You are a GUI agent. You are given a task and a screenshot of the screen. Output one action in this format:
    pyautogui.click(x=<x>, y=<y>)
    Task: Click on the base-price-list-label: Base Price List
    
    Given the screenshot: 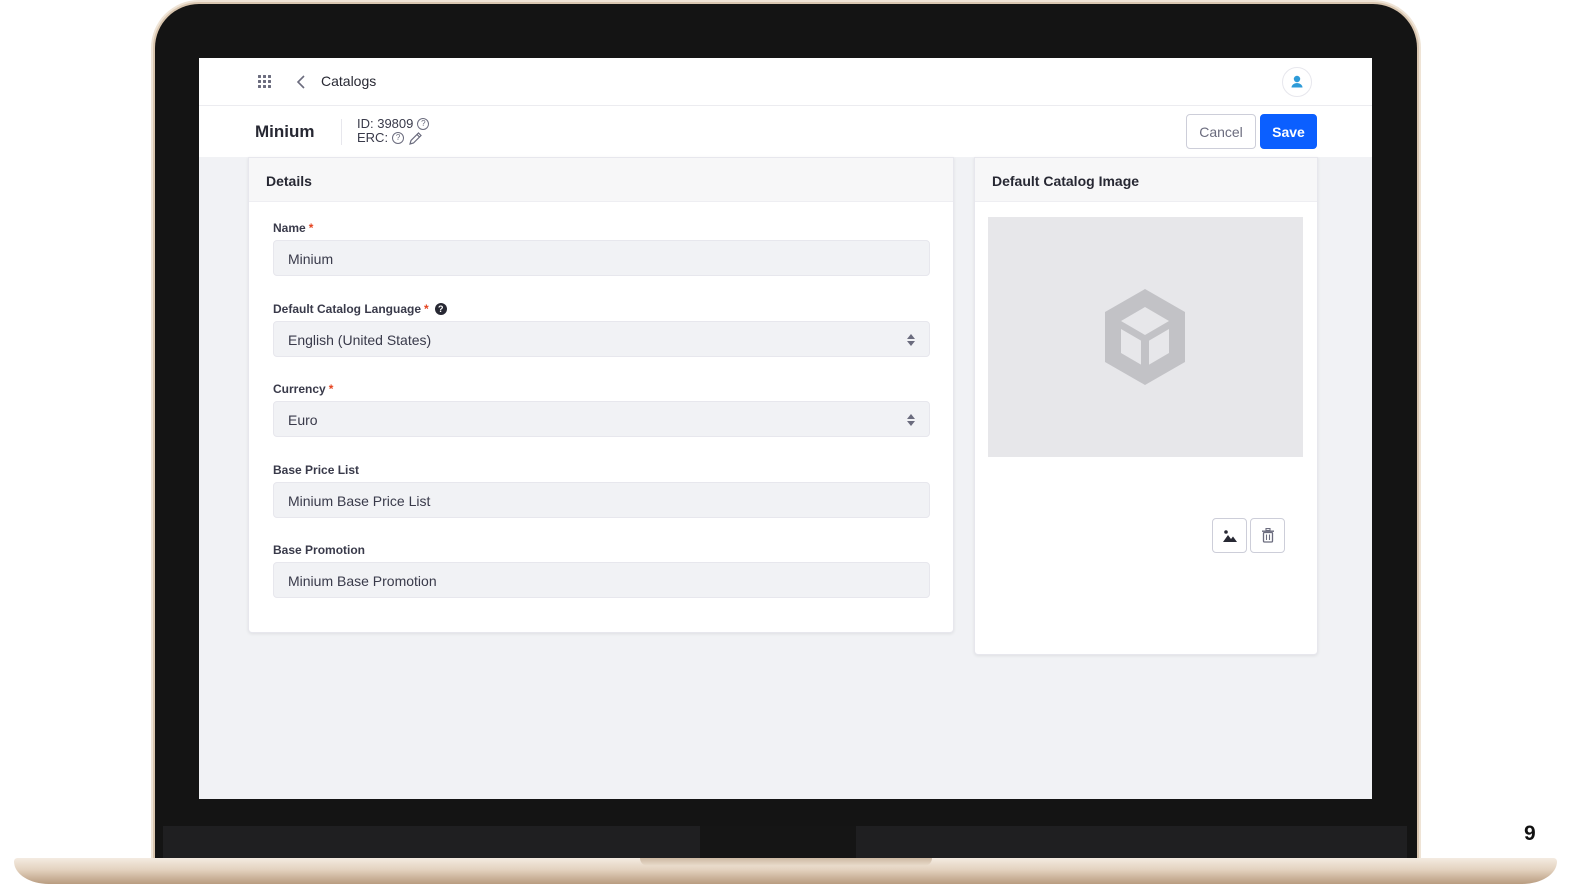 What is the action you would take?
    pyautogui.click(x=316, y=470)
    